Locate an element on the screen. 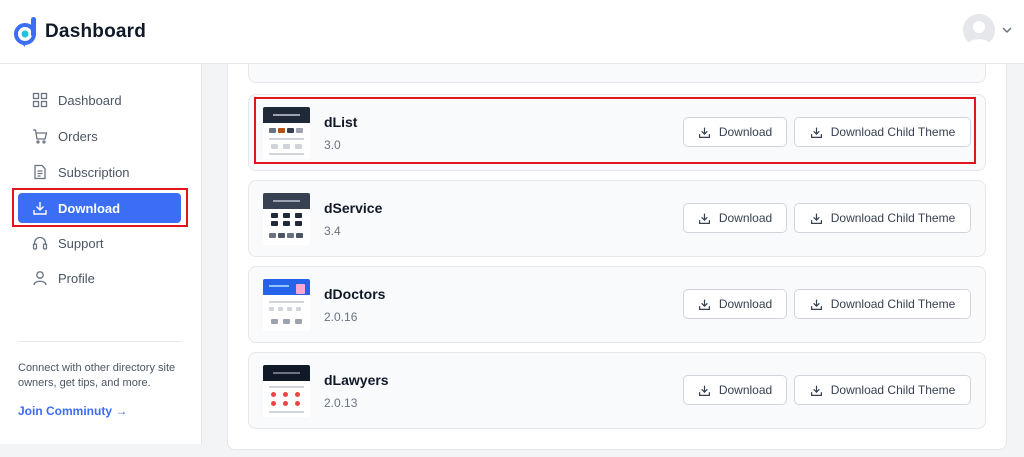 This screenshot has width=1024, height=457. avatar-icon is located at coordinates (979, 30).